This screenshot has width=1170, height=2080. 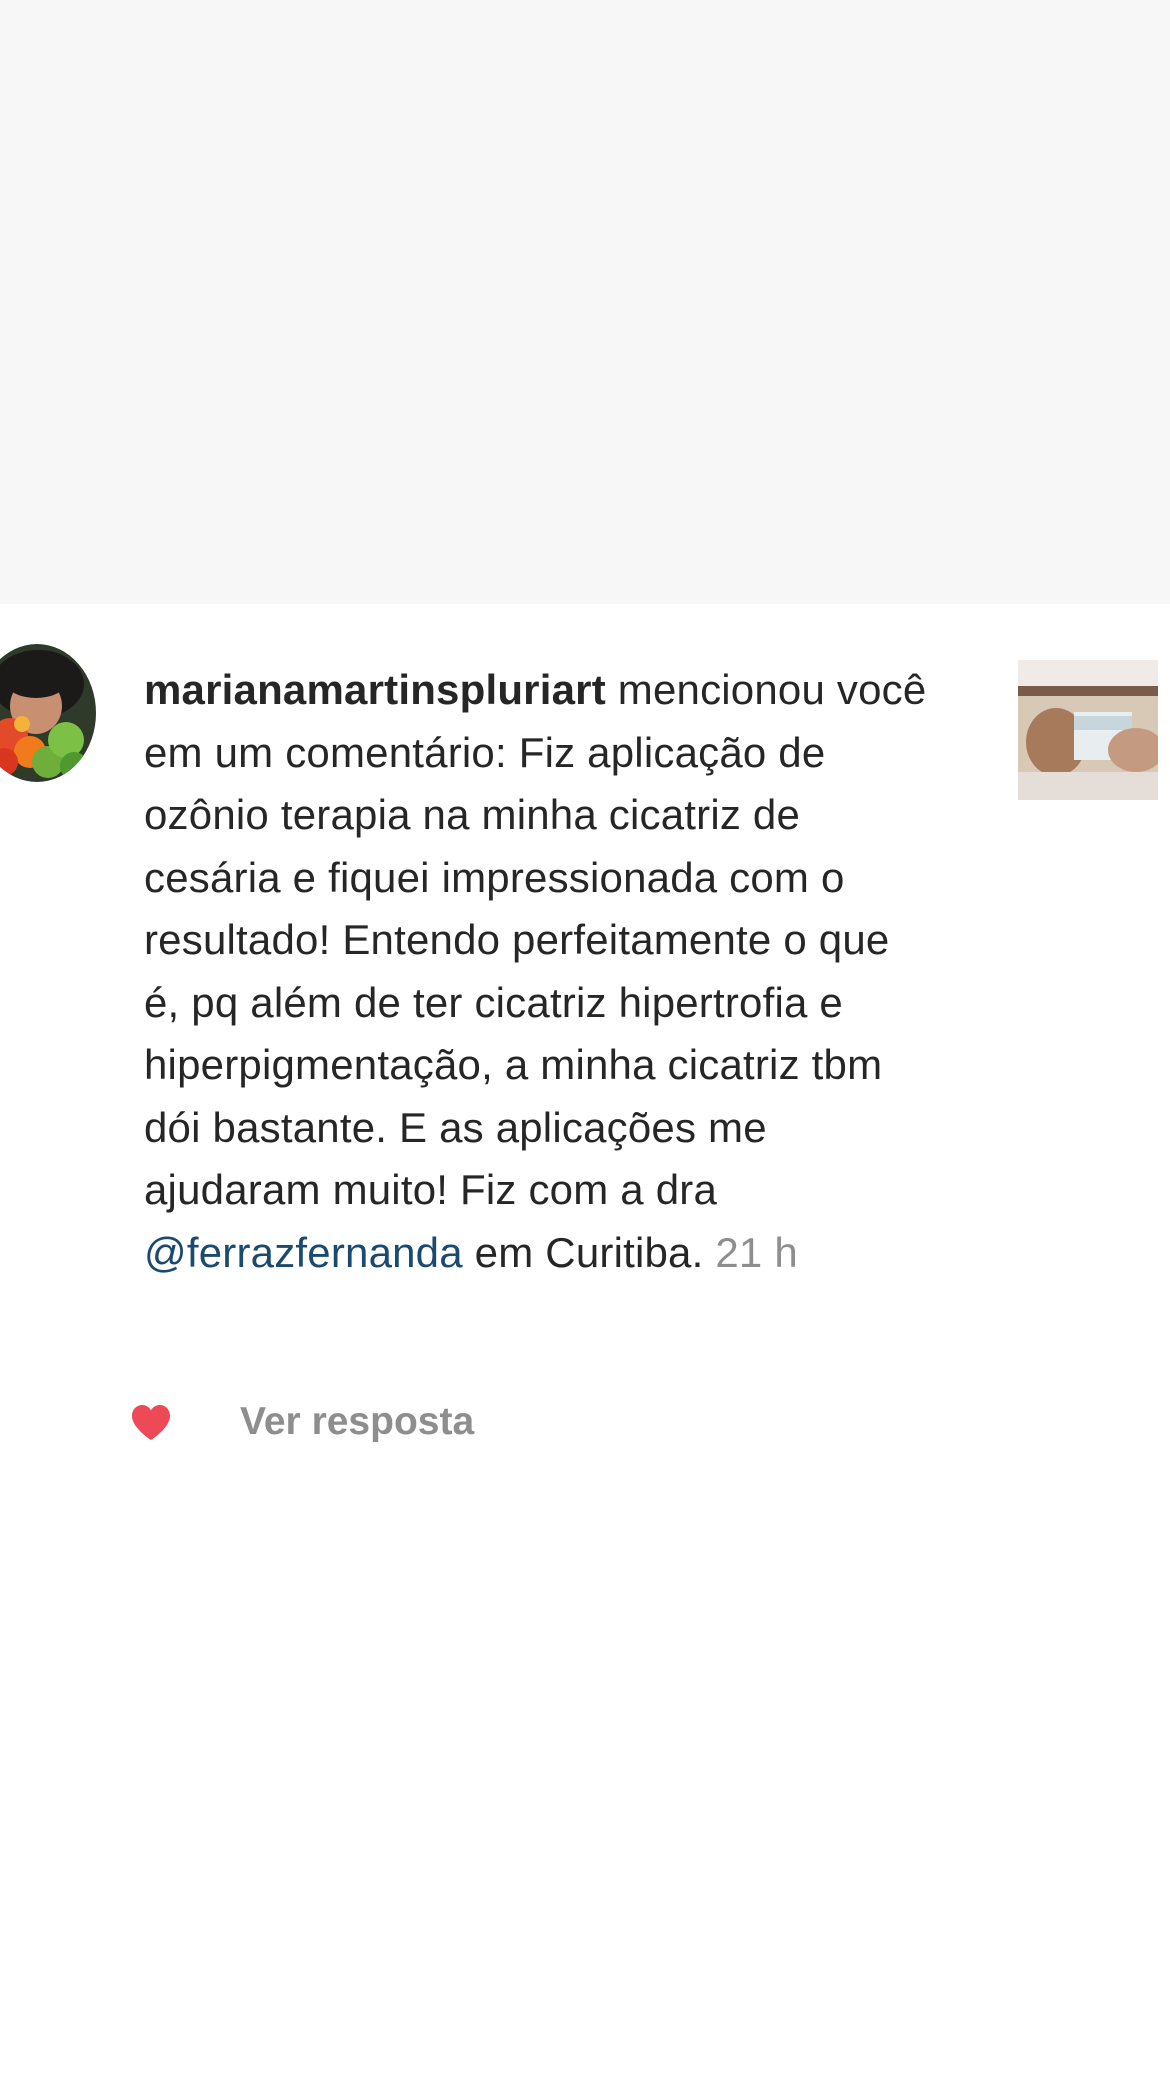 What do you see at coordinates (583, 1252) in the screenshot?
I see `comment-location: em Curitiba.` at bounding box center [583, 1252].